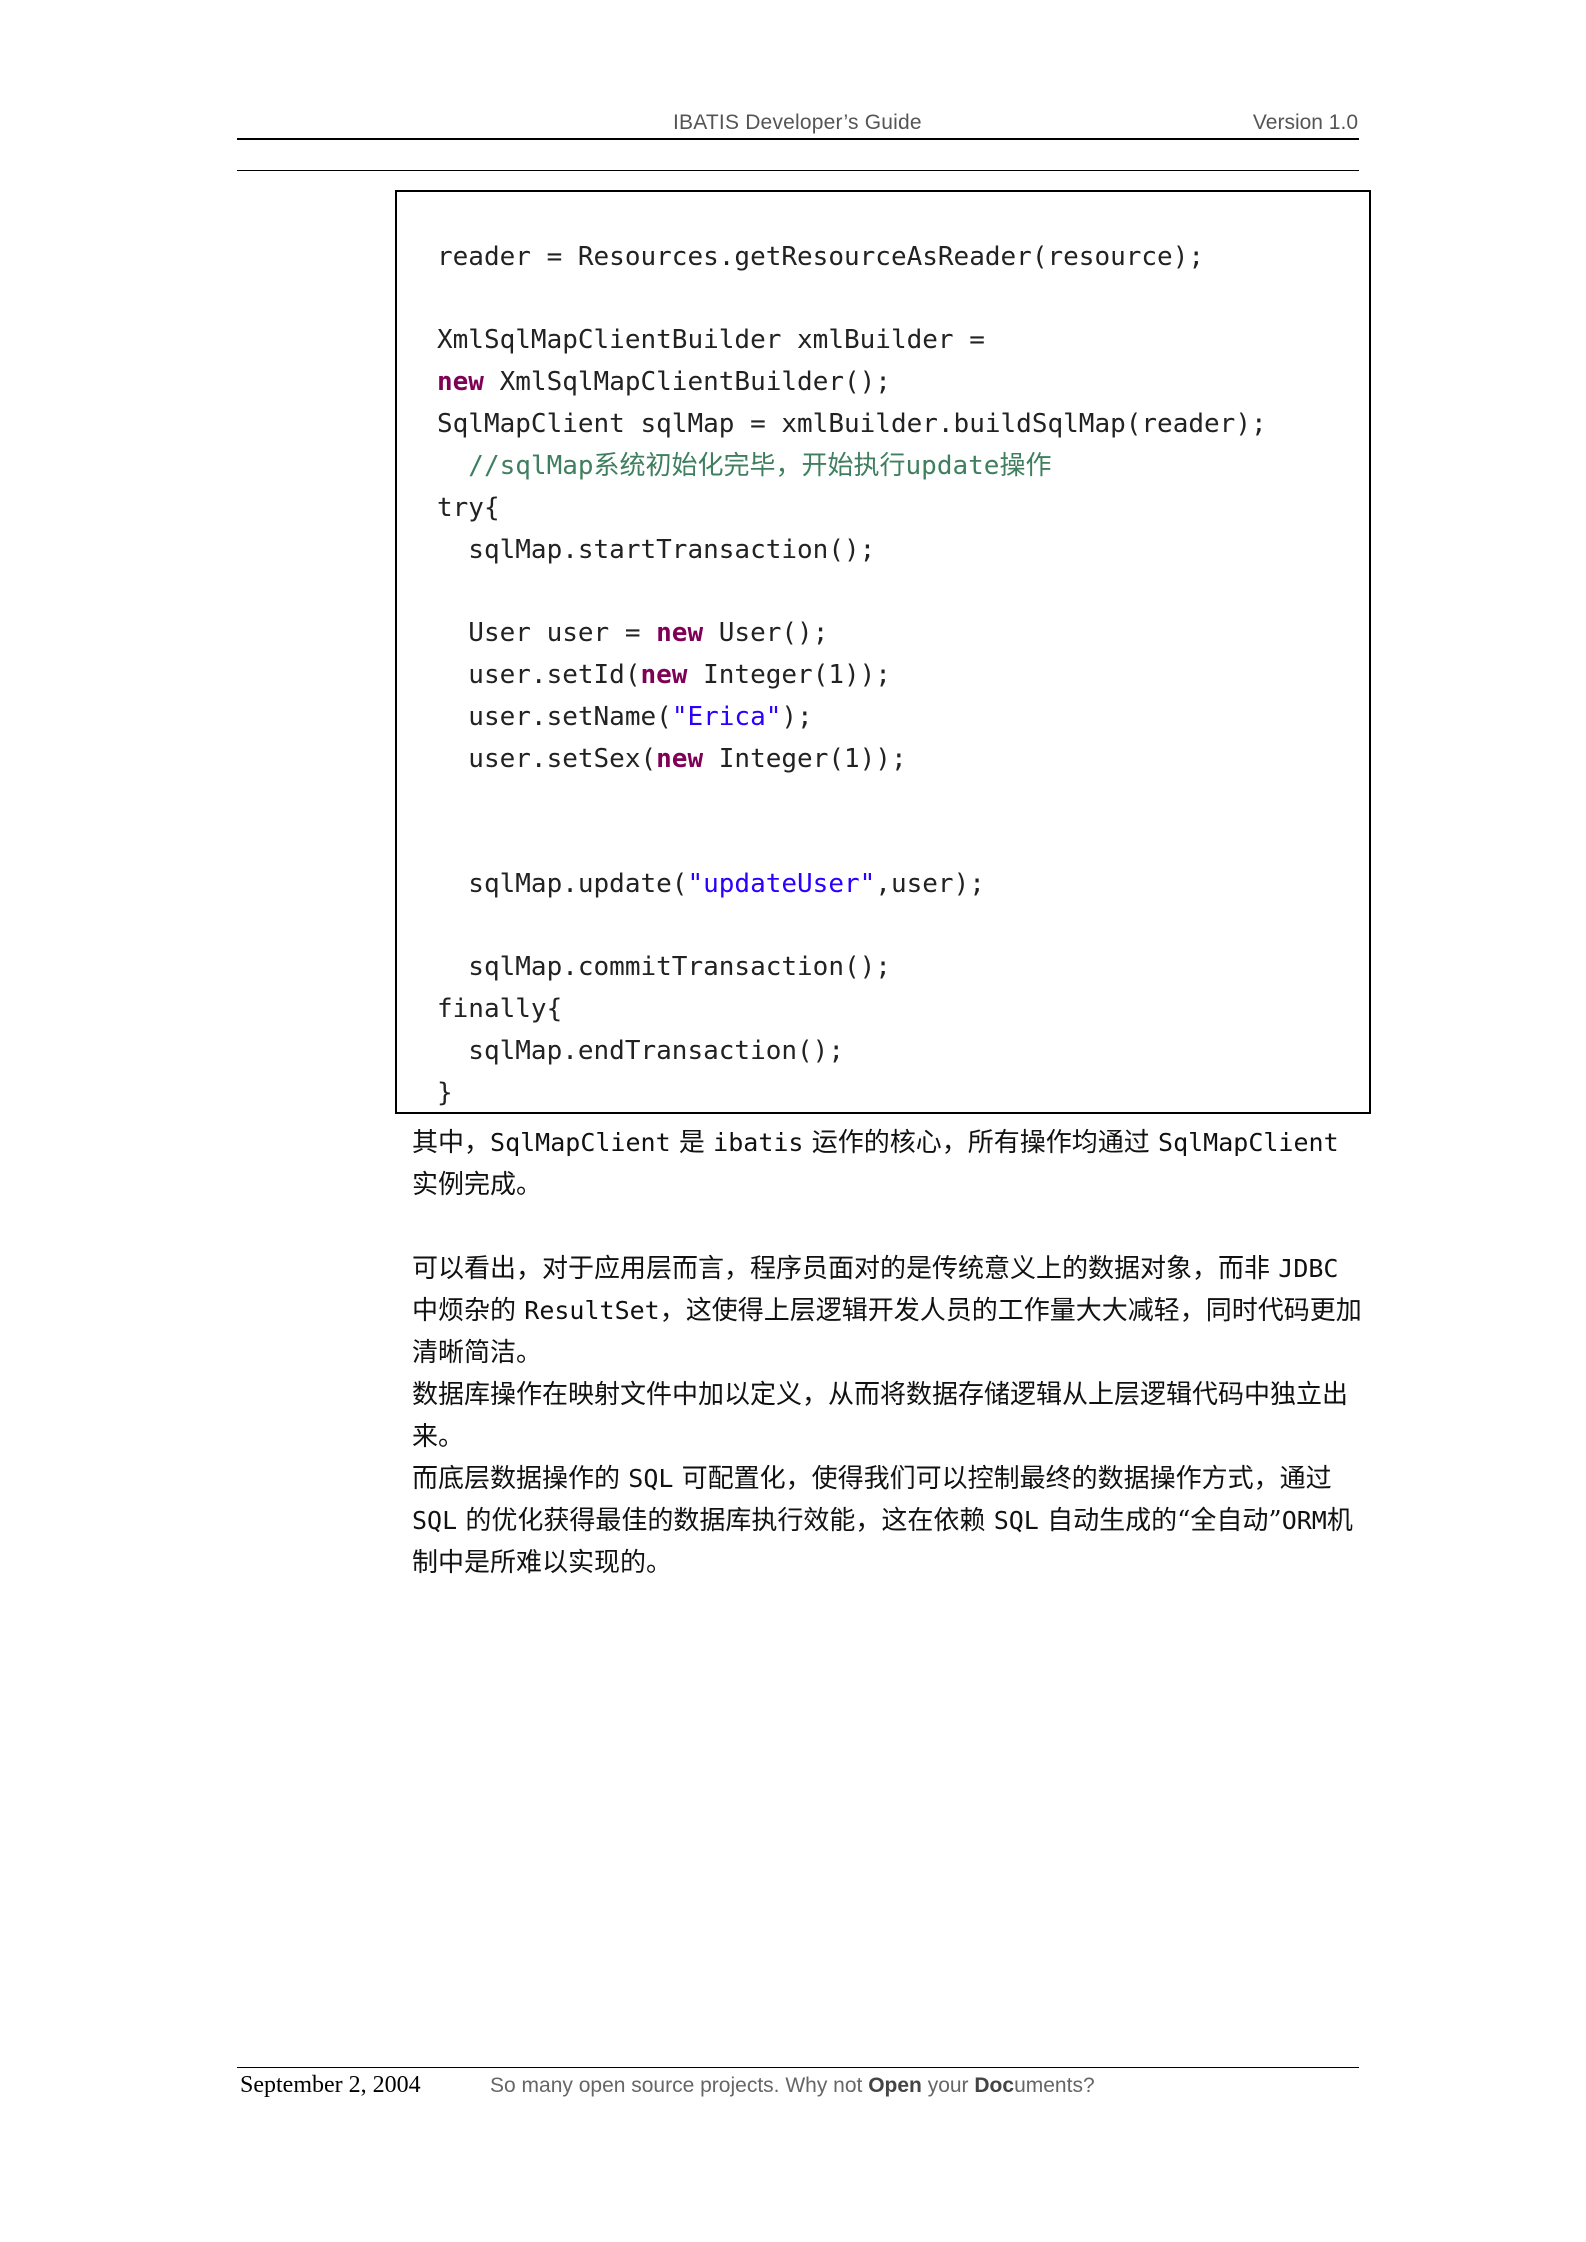 This screenshot has height=2242, width=1586. Describe the element at coordinates (640, 1051) in the screenshot. I see `code-line-end-transaction: sqlMap.endTransaction();` at that location.